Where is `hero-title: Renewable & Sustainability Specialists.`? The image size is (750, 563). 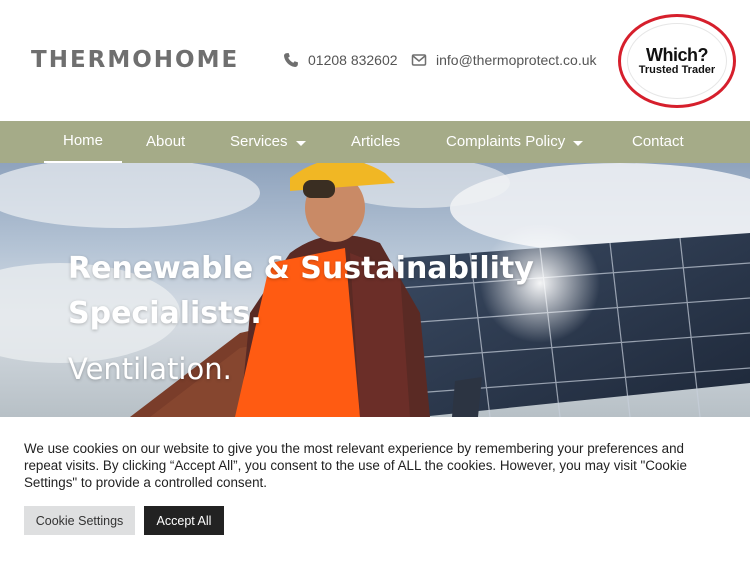
hero-title: Renewable & Sustainability Specialists. is located at coordinates (301, 291).